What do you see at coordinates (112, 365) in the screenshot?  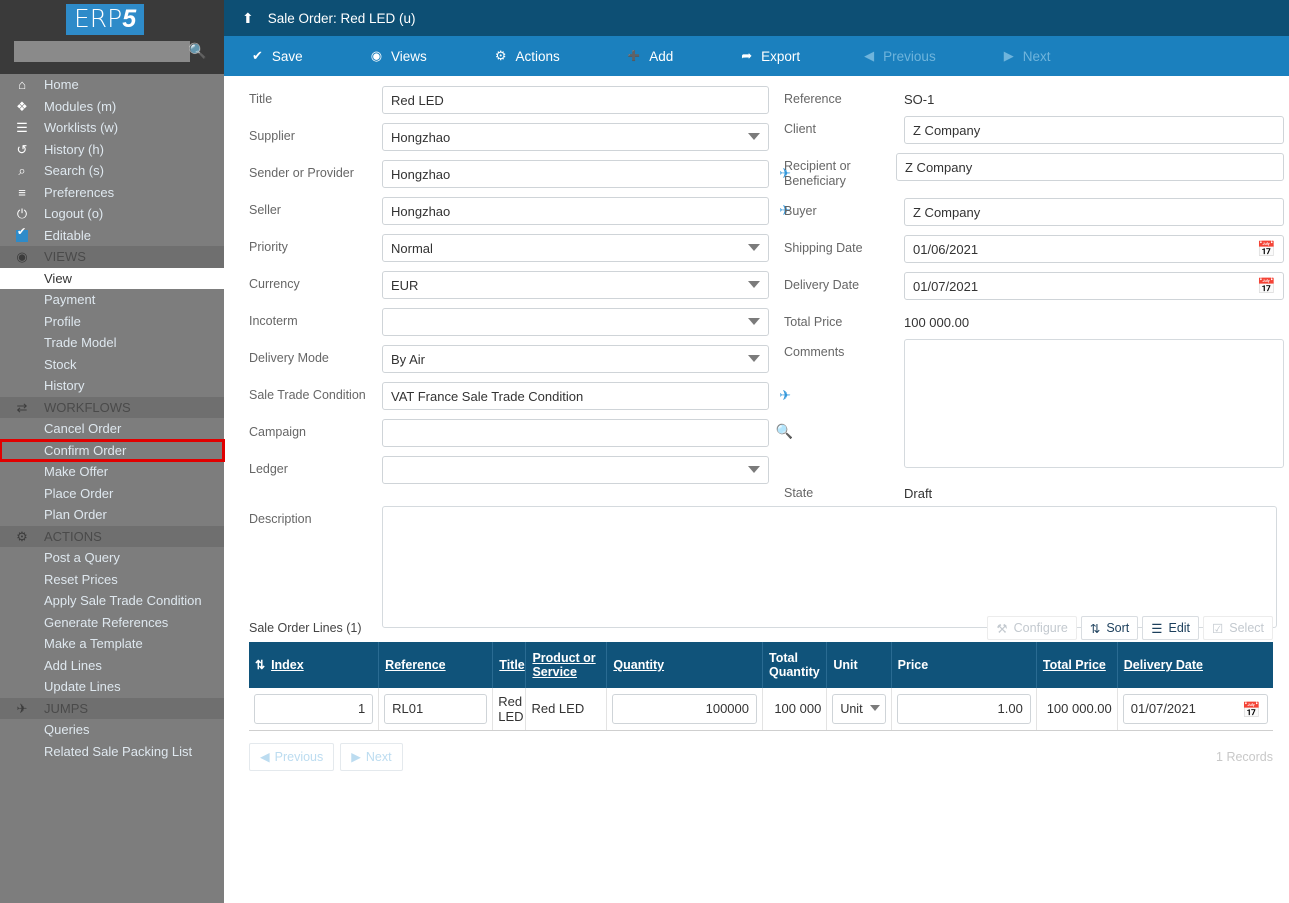 I see `sidebar-item-stock: Stock` at bounding box center [112, 365].